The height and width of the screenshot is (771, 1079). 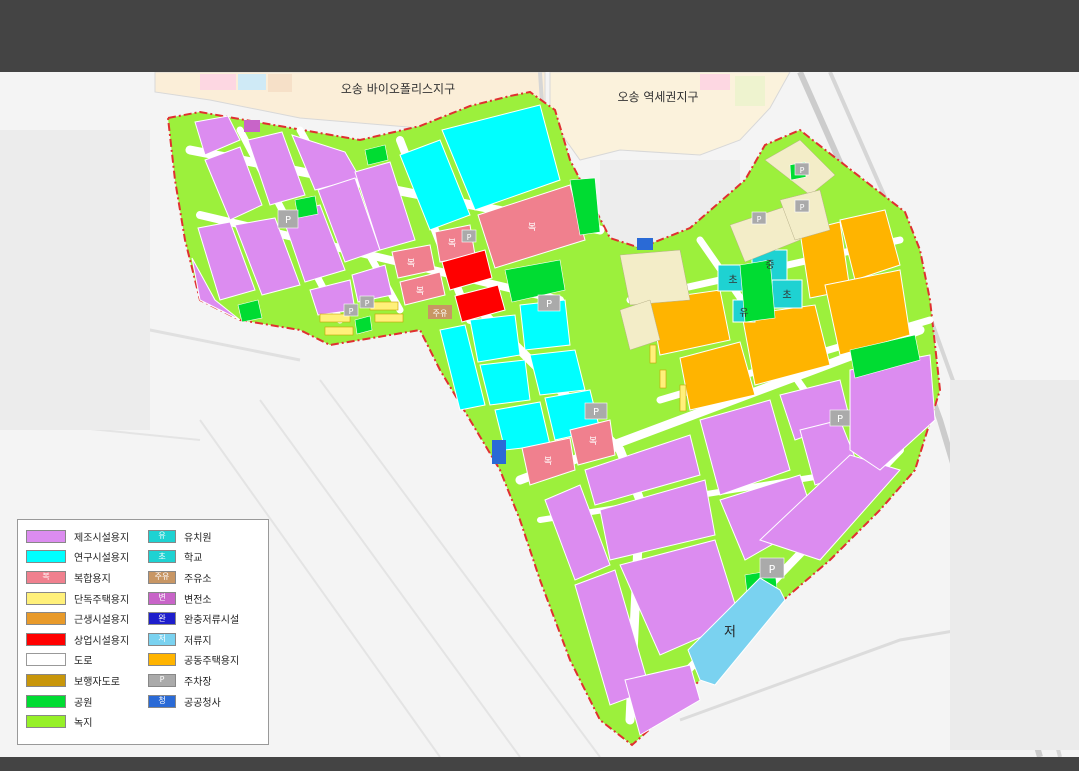 What do you see at coordinates (730, 632) in the screenshot?
I see `mark-reservoir: 저` at bounding box center [730, 632].